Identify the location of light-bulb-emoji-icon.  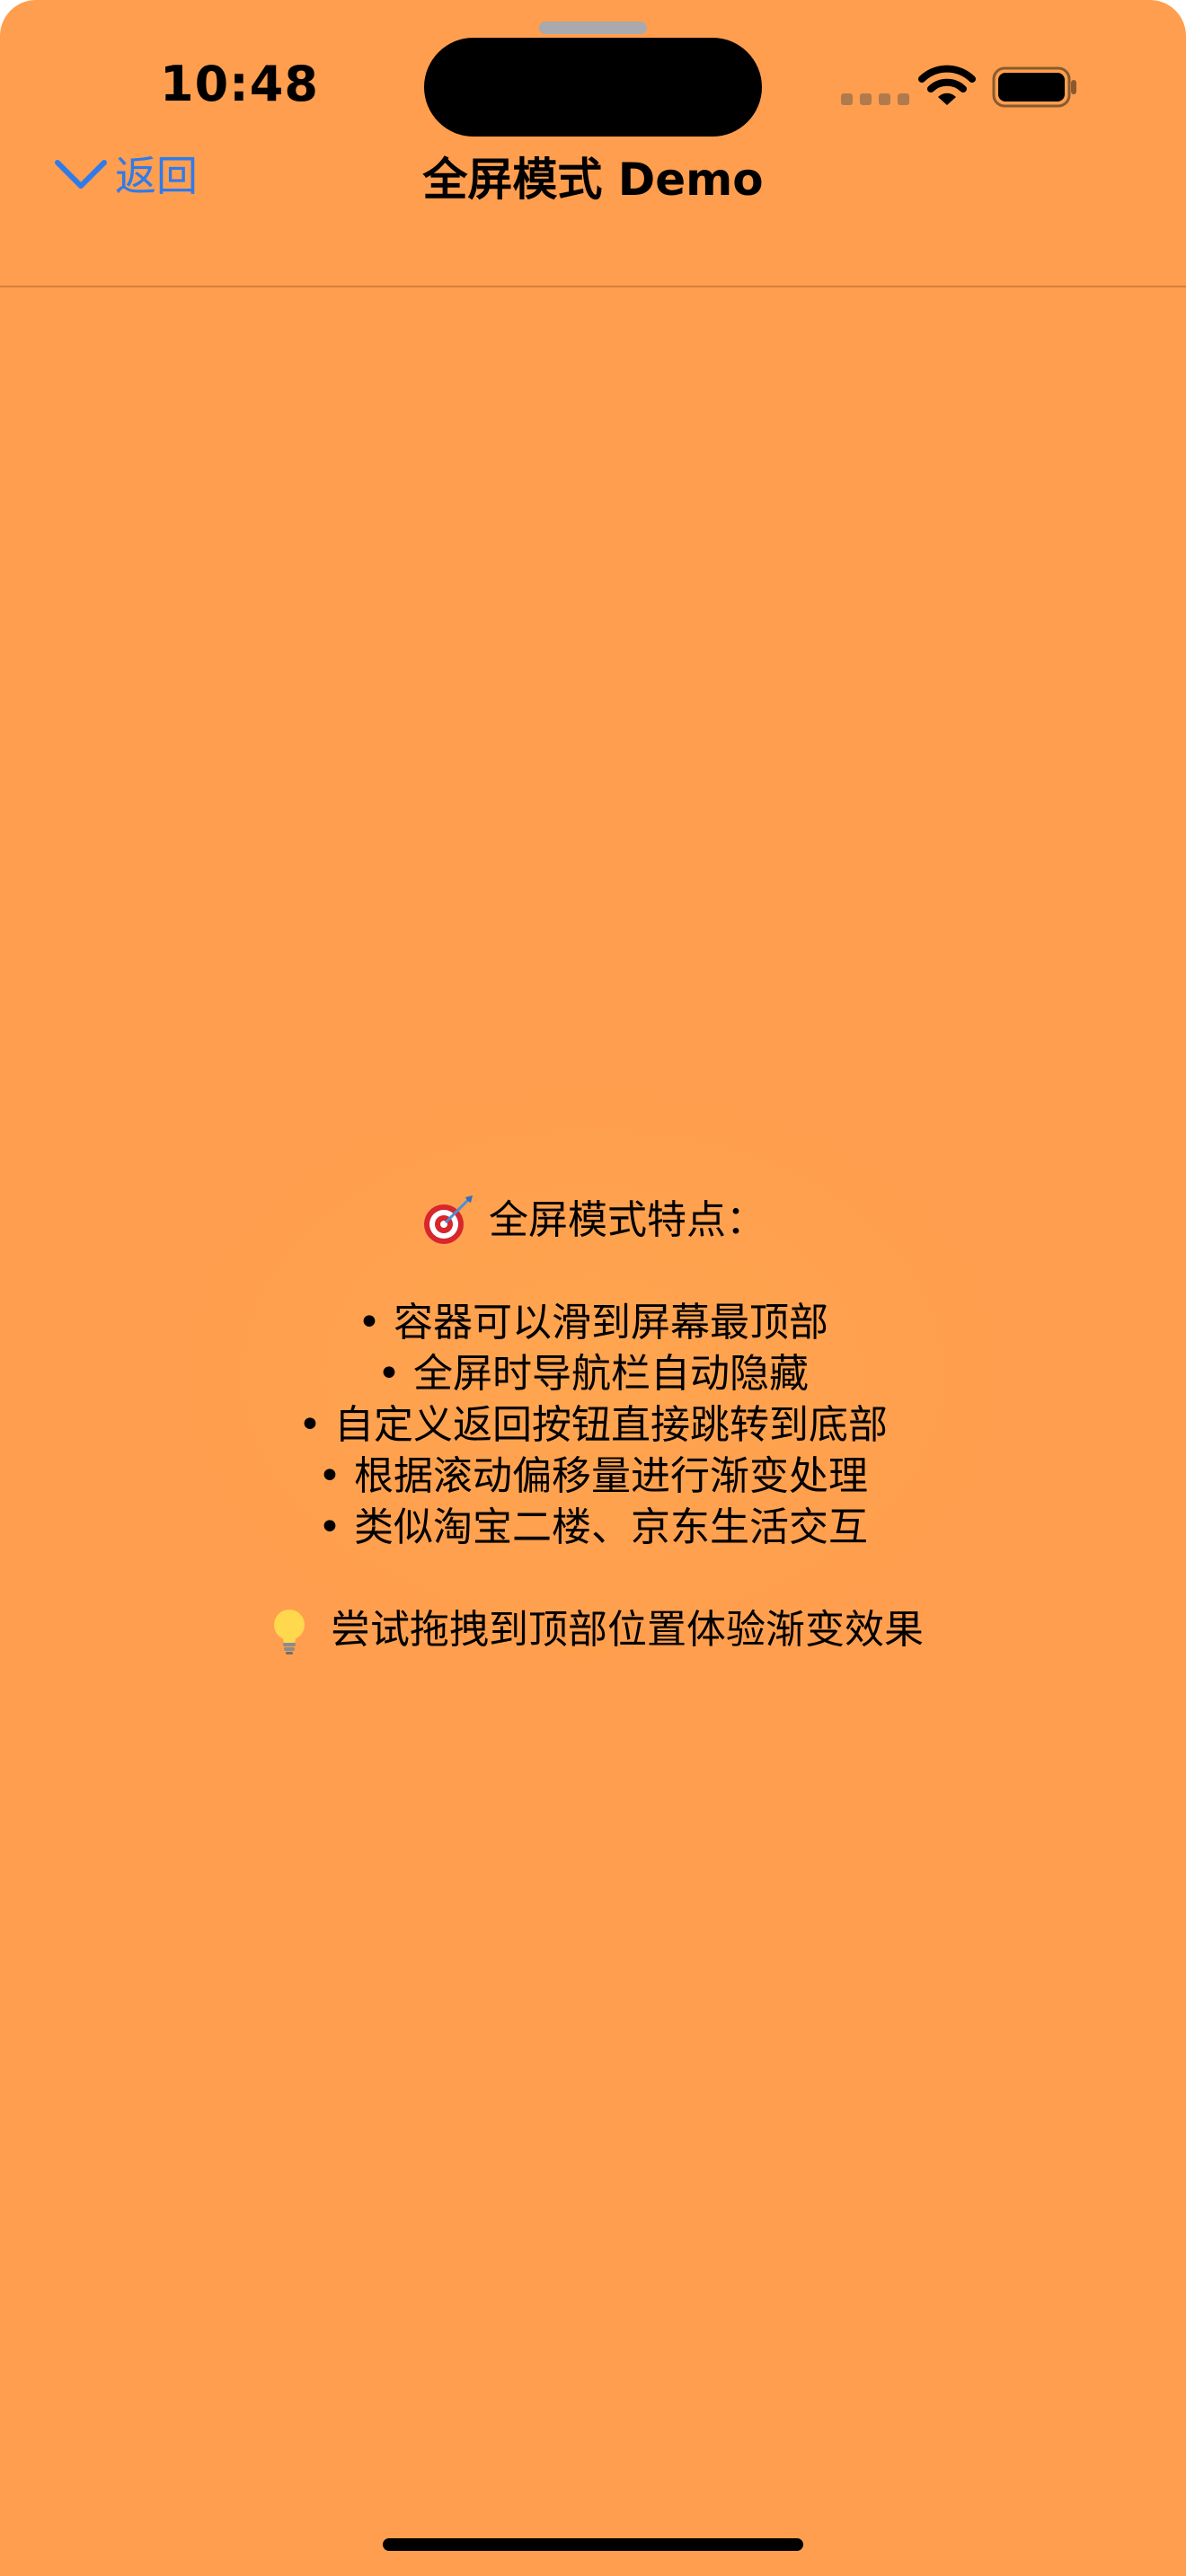
(289, 1631).